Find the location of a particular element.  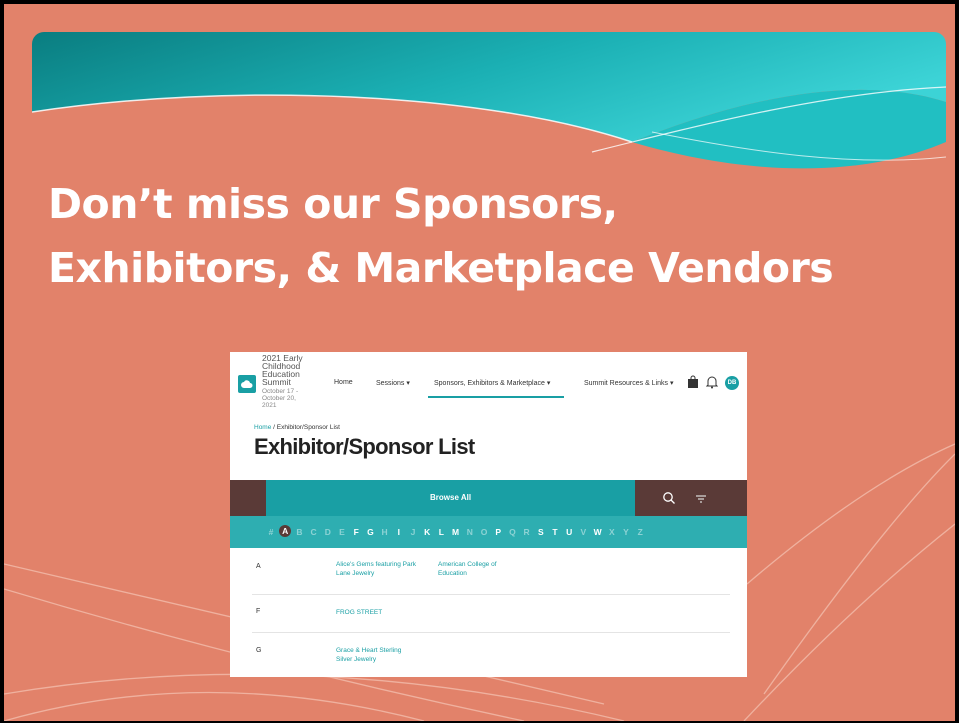

filter-icon is located at coordinates (701, 499).